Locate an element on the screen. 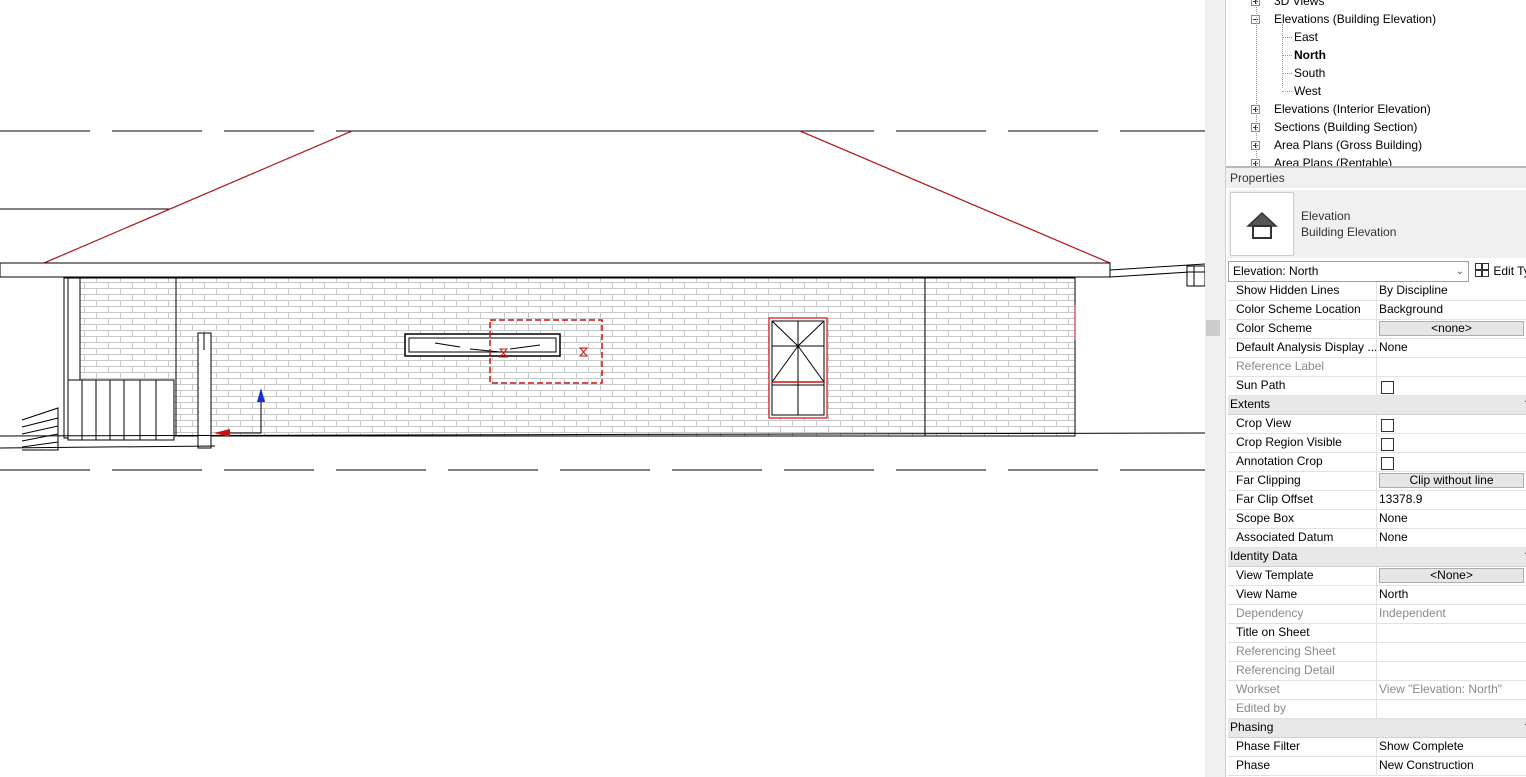 This screenshot has height=777, width=1526. property-row: Far Clipping Clip without line is located at coordinates (1377, 481).